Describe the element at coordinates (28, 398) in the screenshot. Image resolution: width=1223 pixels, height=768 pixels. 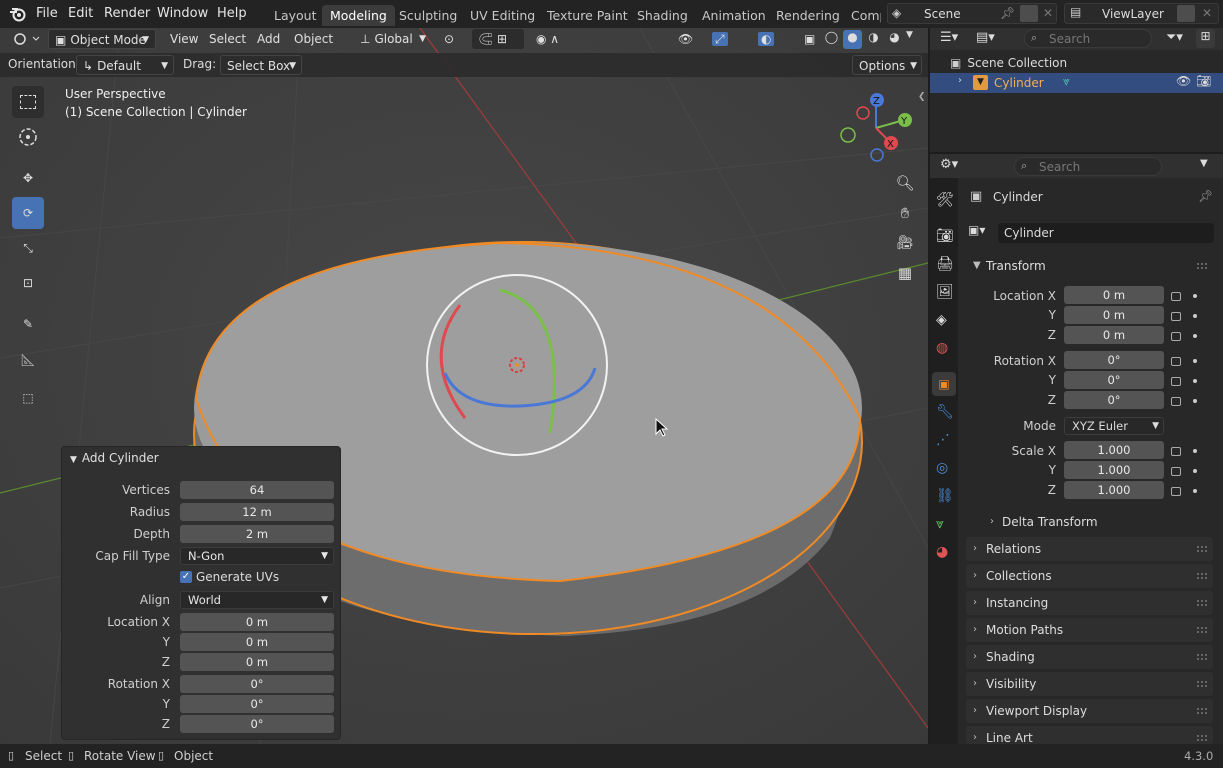
I see `add-cube-tool-icon: ⬚` at that location.